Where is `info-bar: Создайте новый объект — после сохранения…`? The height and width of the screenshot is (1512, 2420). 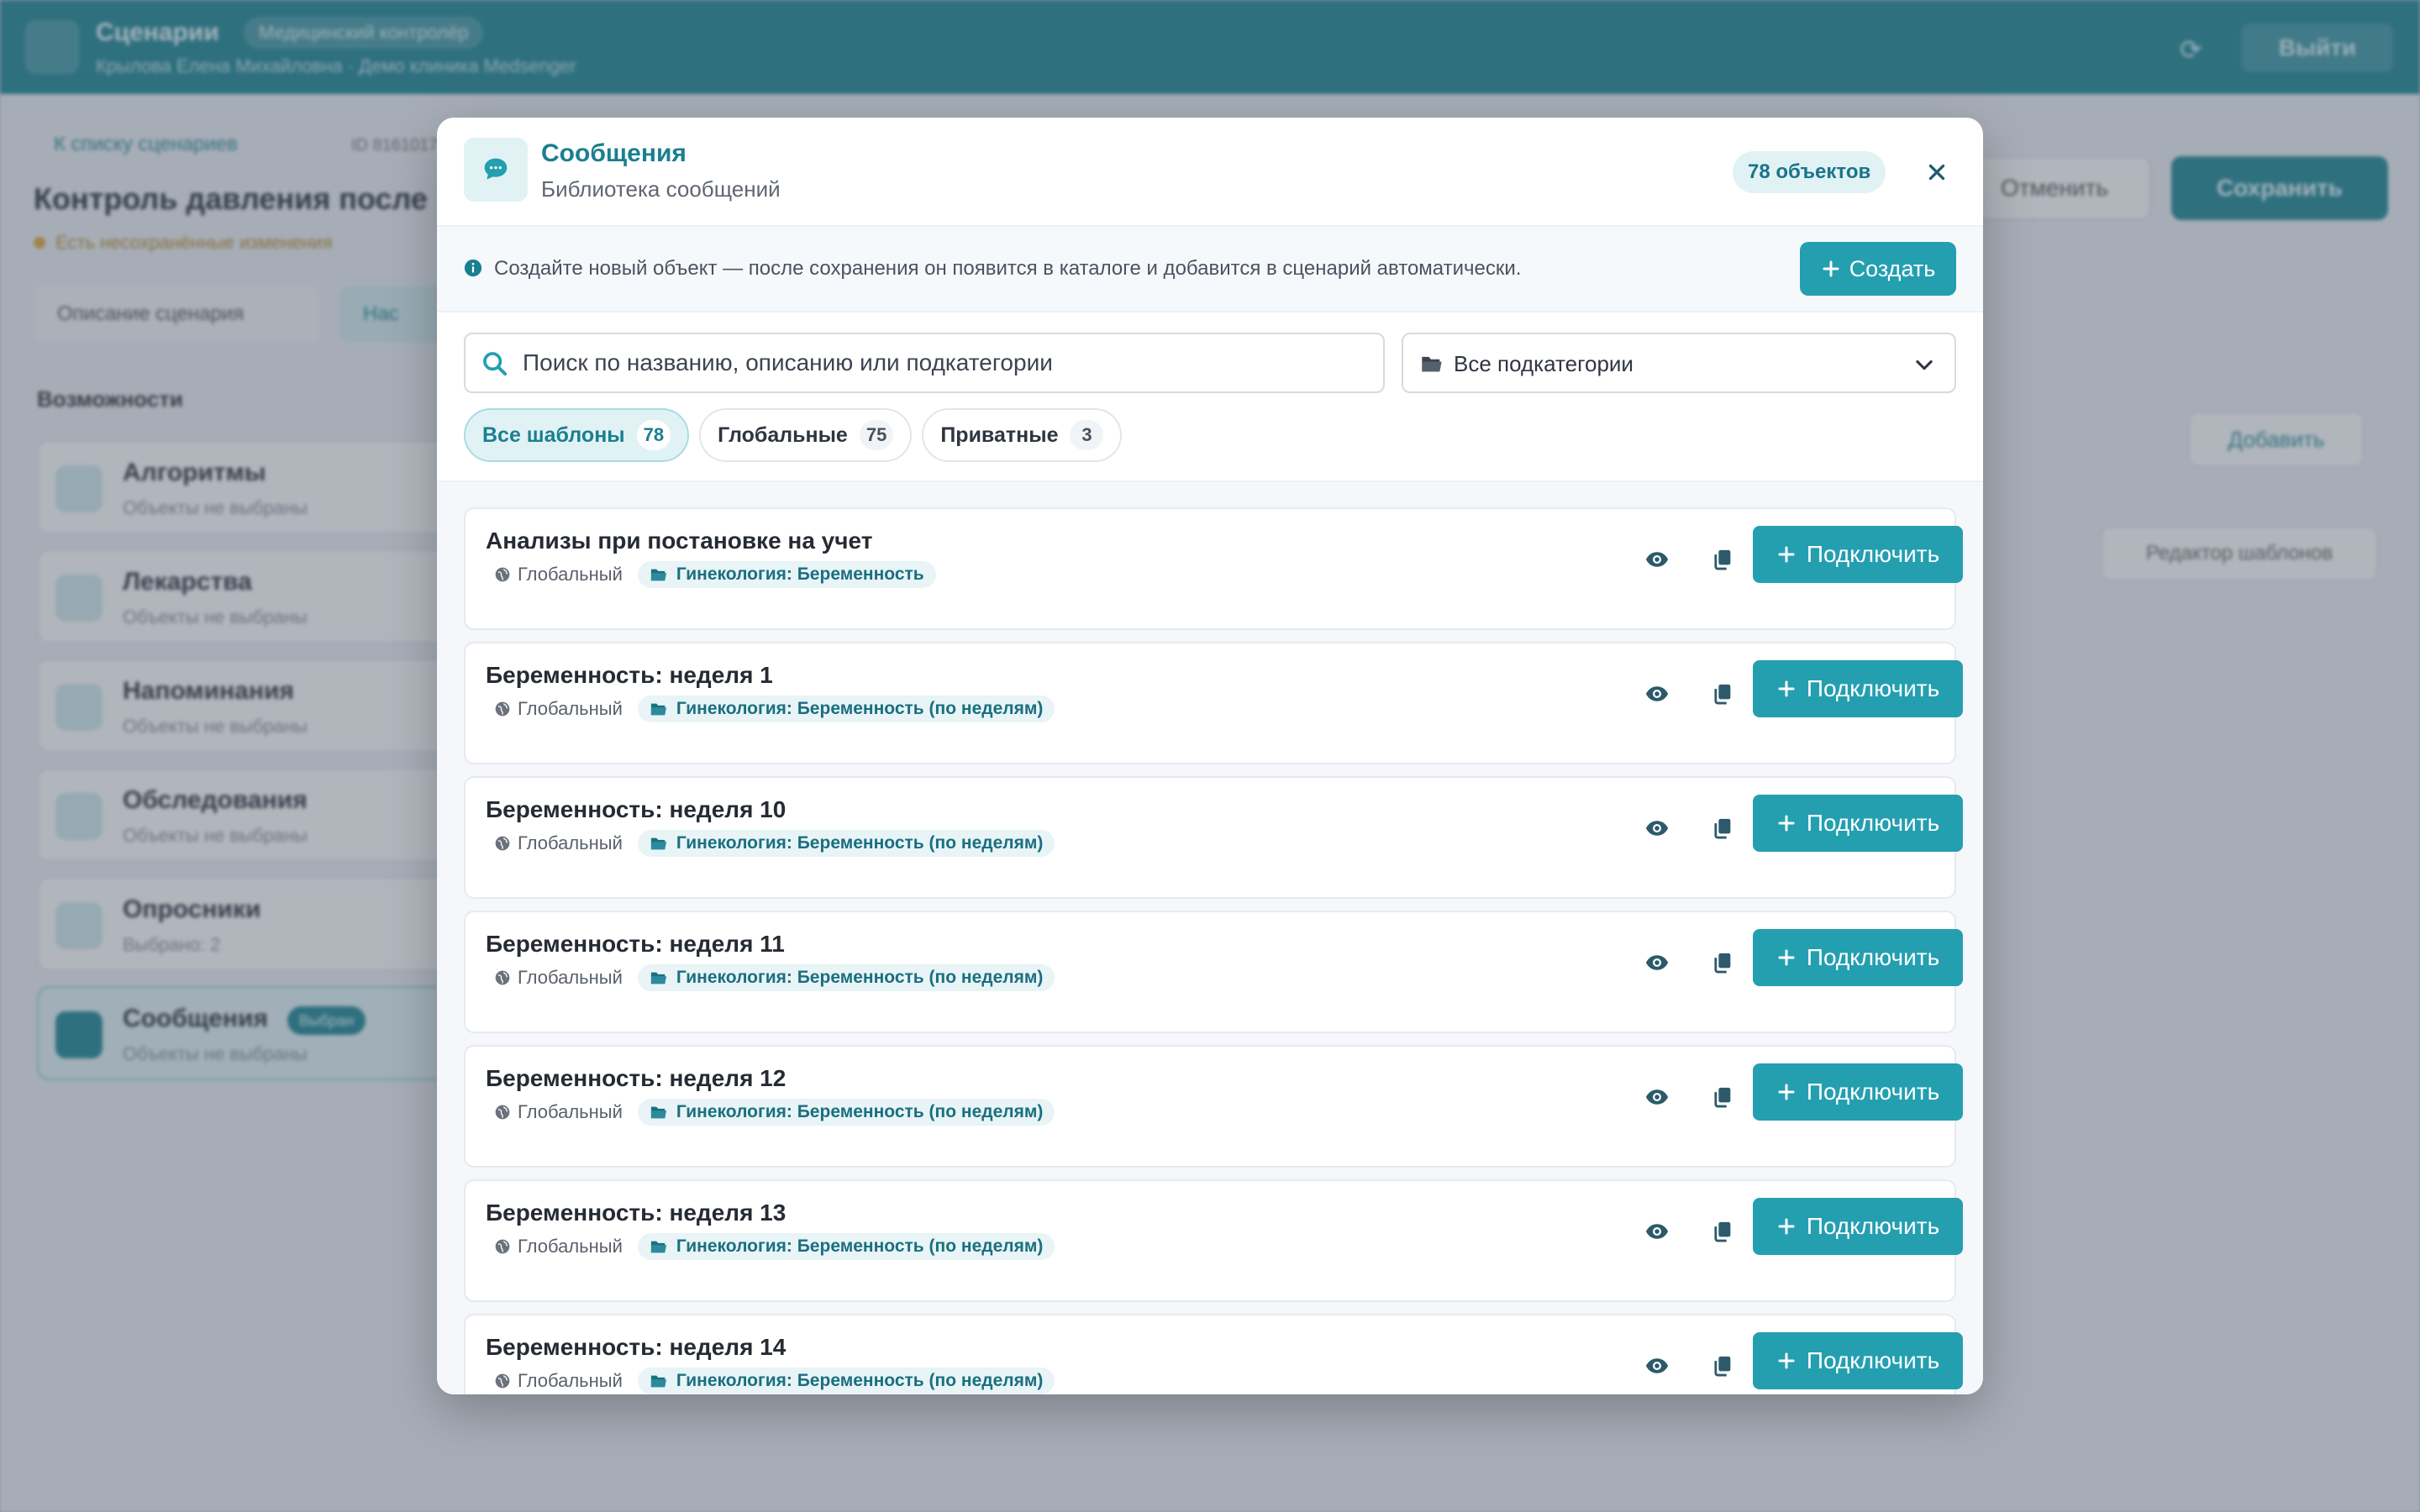 info-bar: Создайте новый объект — после сохранения… is located at coordinates (1210, 268).